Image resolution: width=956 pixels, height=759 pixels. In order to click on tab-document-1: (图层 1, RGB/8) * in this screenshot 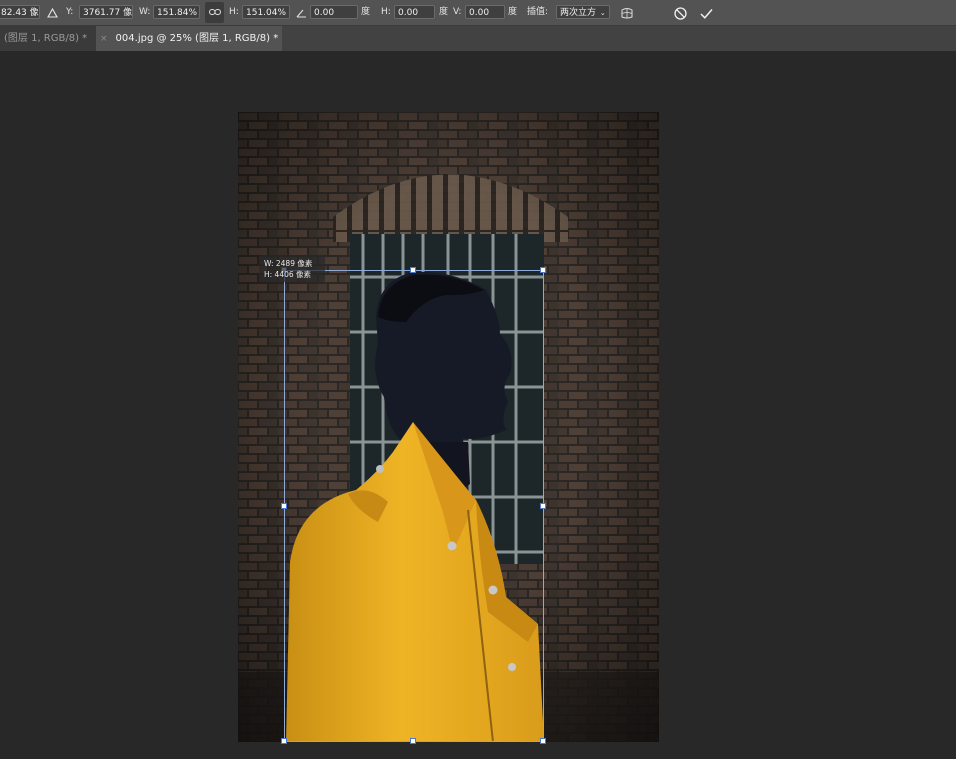, I will do `click(48, 38)`.